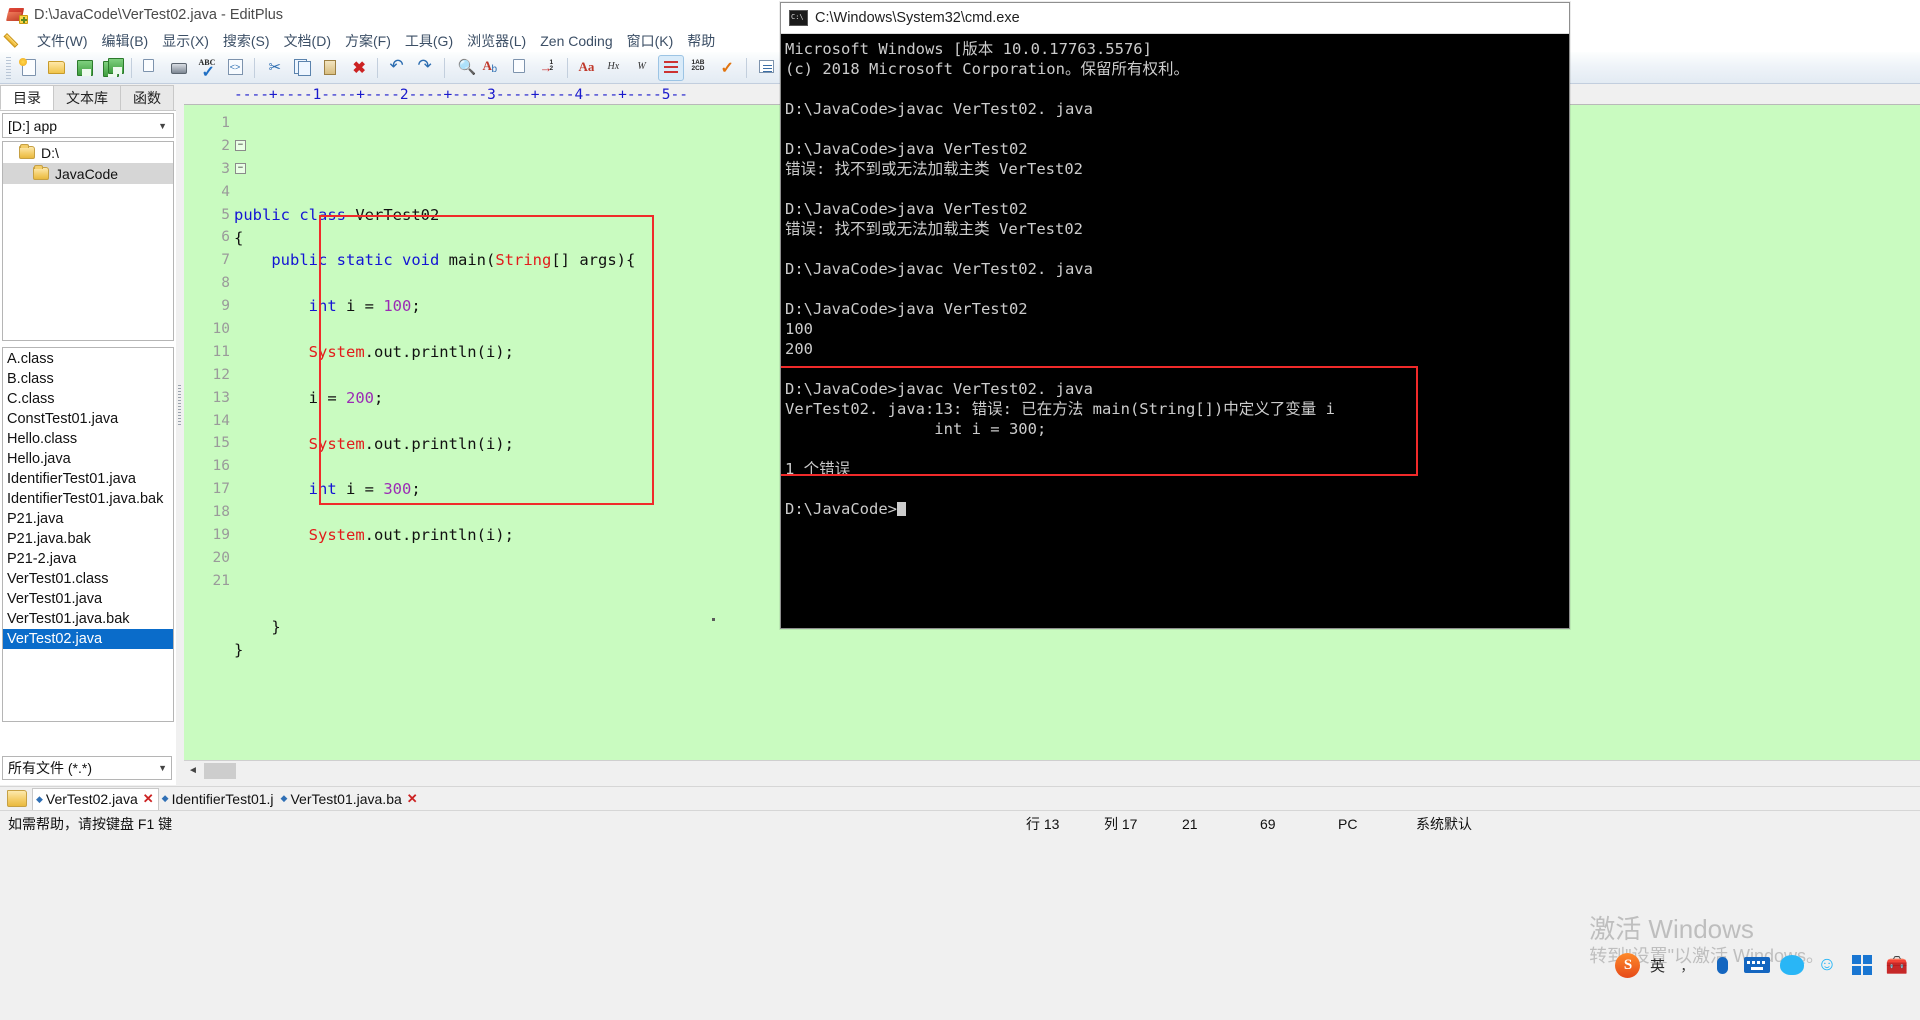 Image resolution: width=1920 pixels, height=1020 pixels. Describe the element at coordinates (56, 68) in the screenshot. I see `open-file-button` at that location.